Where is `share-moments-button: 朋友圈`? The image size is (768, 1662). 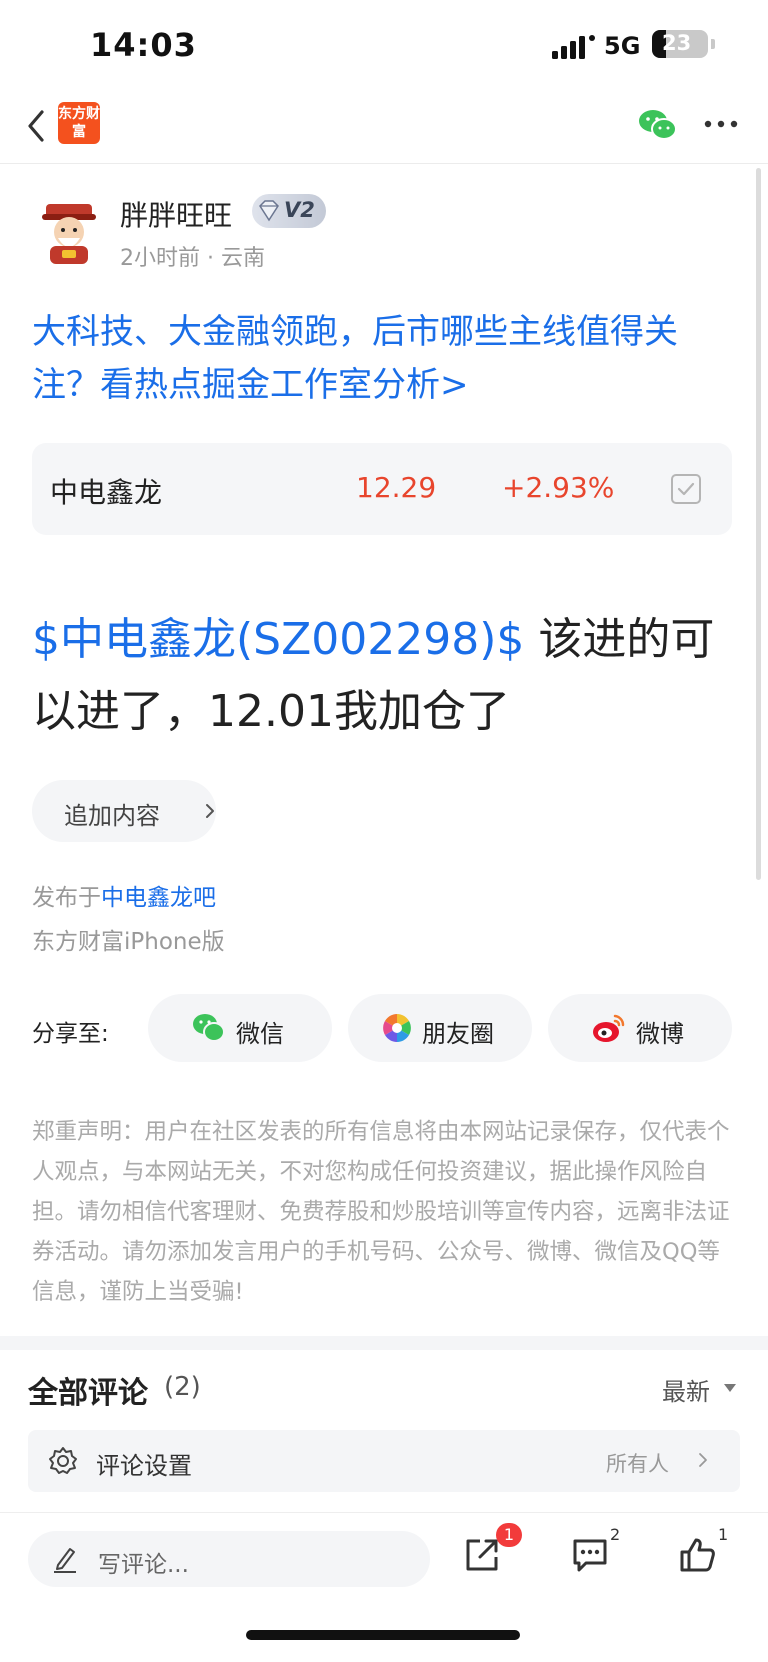 share-moments-button: 朋友圈 is located at coordinates (440, 1028).